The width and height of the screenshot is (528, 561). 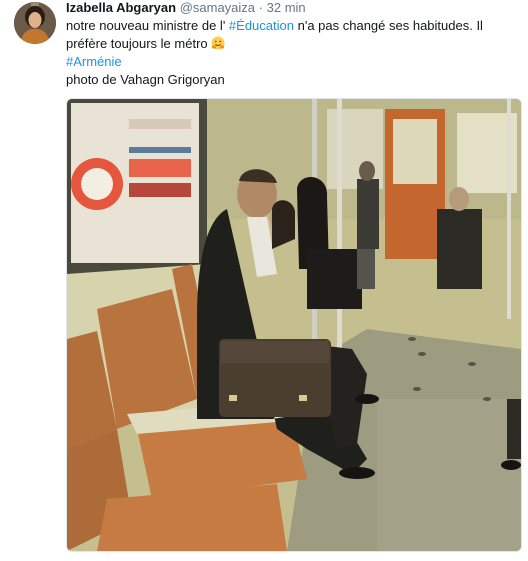 I want to click on hashtag-education-link: #Éducation, so click(x=261, y=25).